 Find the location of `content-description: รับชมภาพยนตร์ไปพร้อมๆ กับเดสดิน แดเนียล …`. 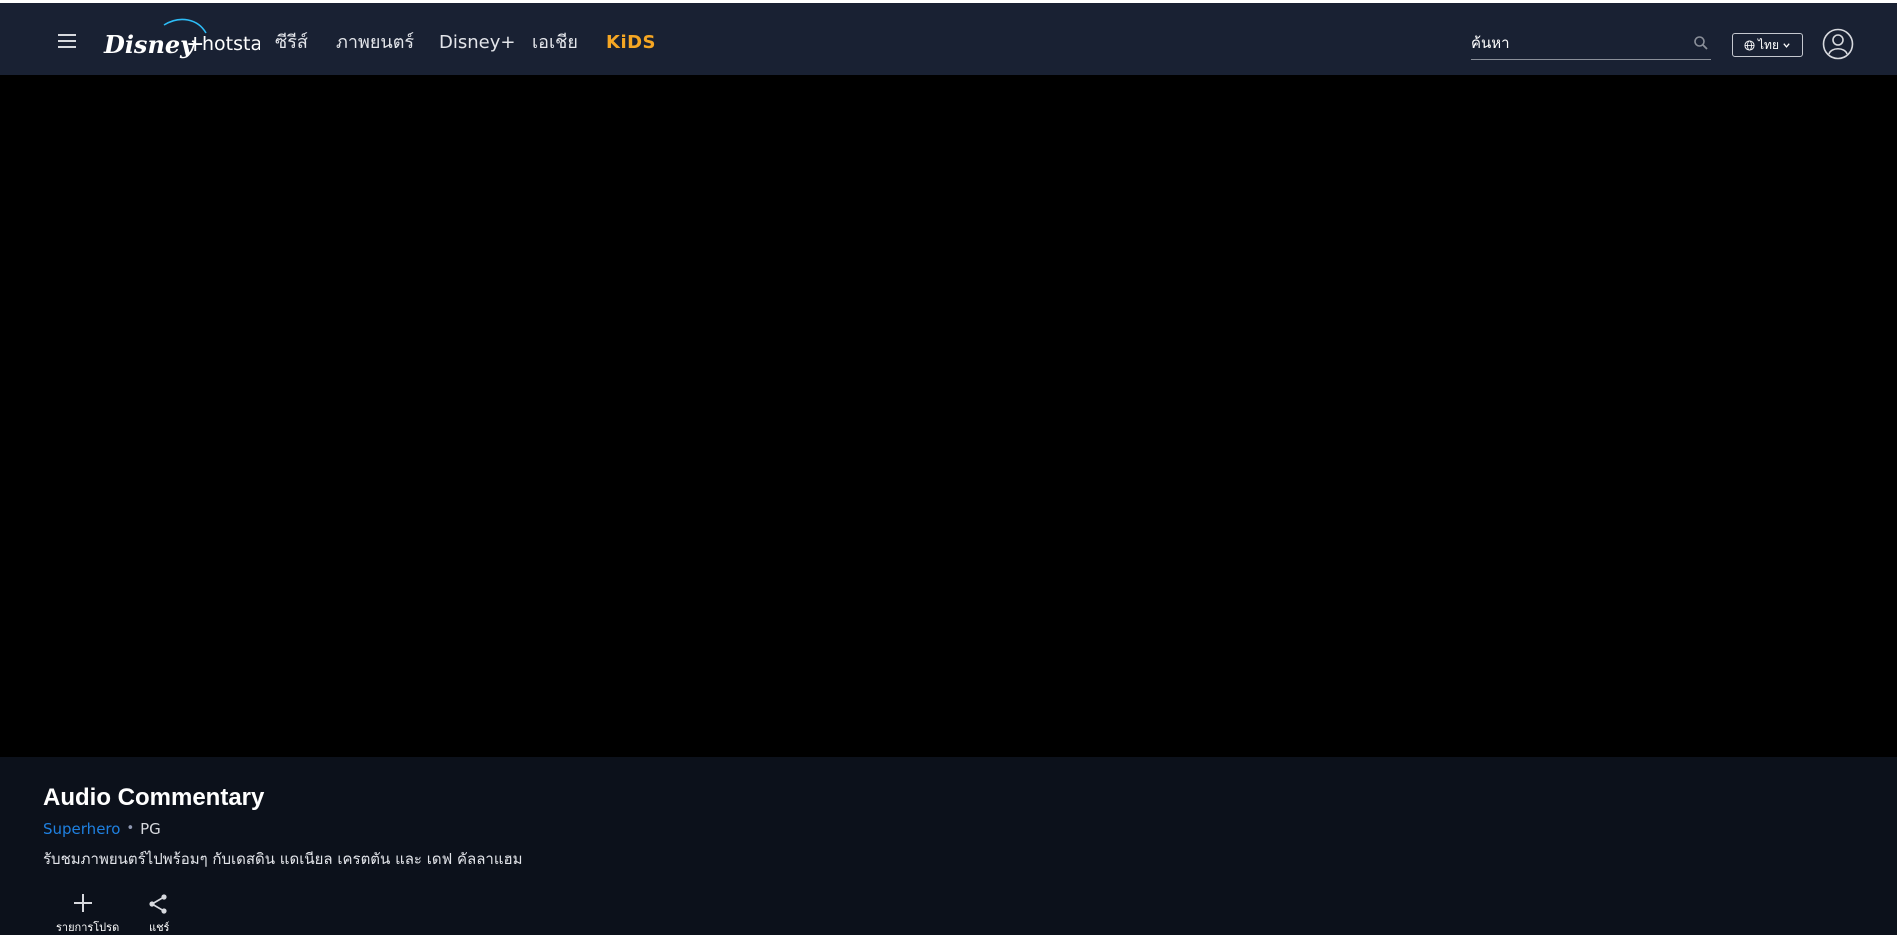

content-description: รับชมภาพยนตร์ไปพร้อมๆ กับเดสดิน แดเนียล … is located at coordinates (283, 859).